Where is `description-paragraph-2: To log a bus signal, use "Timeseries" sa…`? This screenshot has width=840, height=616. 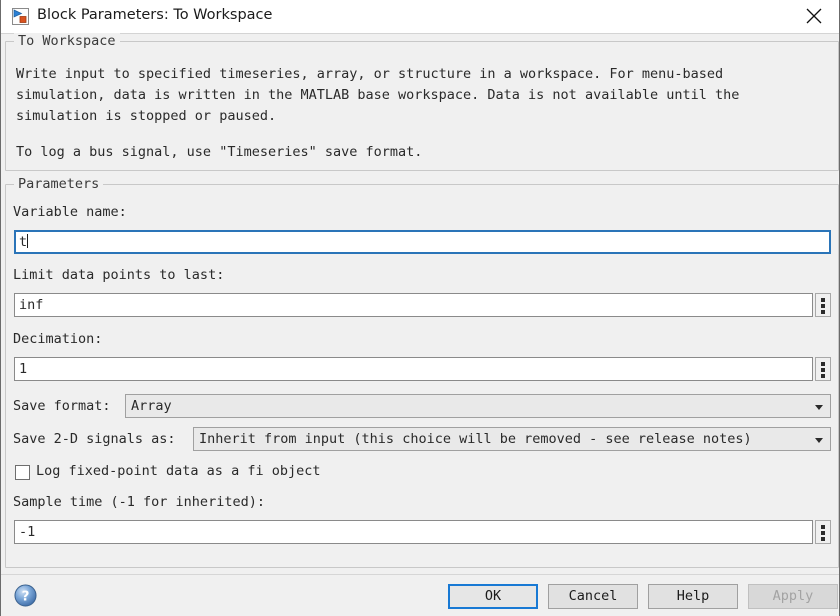 description-paragraph-2: To log a bus signal, use "Timeseries" sa… is located at coordinates (219, 152).